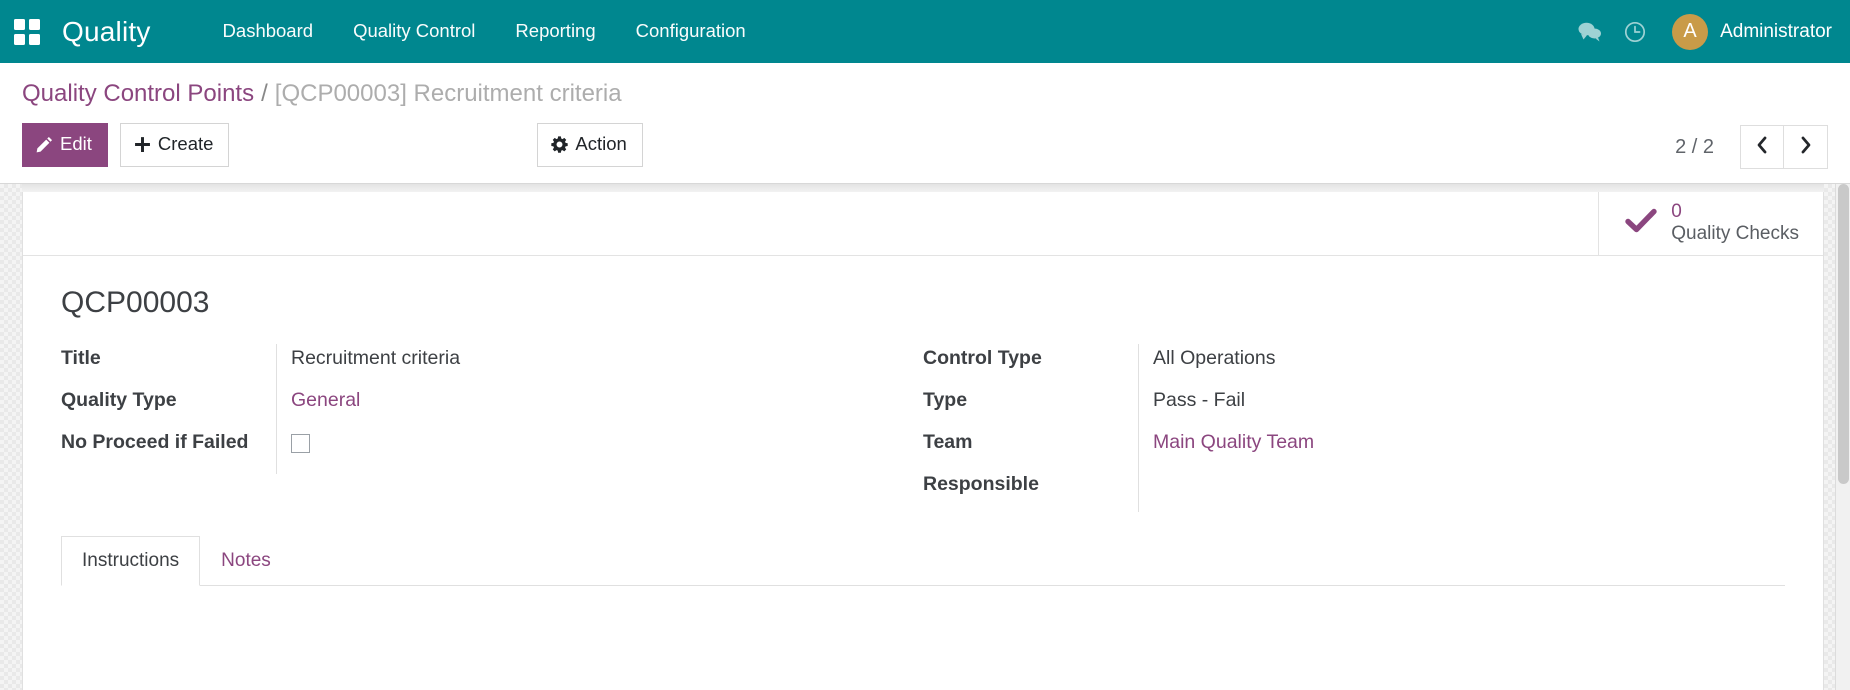 Image resolution: width=1850 pixels, height=690 pixels. Describe the element at coordinates (325, 400) in the screenshot. I see `field-value-quality-type: General` at that location.